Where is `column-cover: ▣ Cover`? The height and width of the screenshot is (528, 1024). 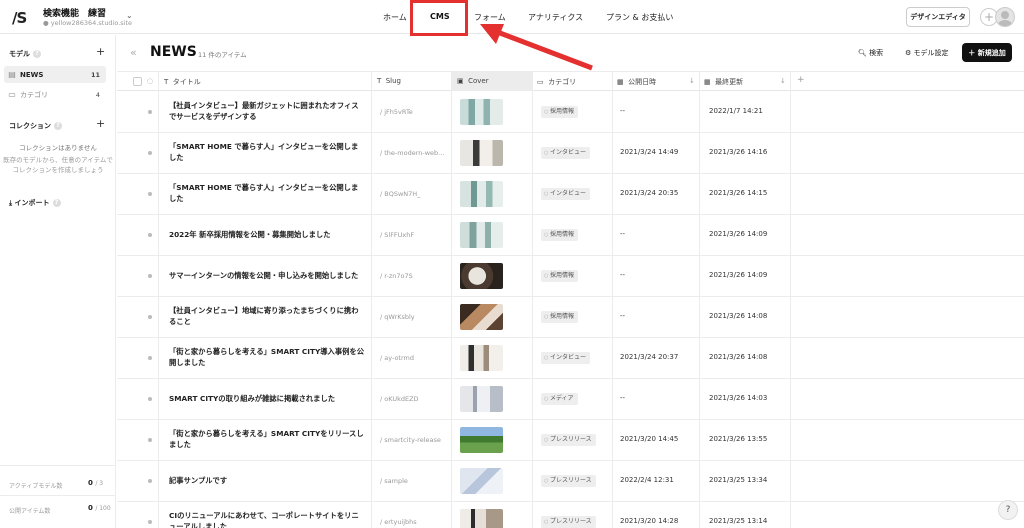 column-cover: ▣ Cover is located at coordinates (491, 81).